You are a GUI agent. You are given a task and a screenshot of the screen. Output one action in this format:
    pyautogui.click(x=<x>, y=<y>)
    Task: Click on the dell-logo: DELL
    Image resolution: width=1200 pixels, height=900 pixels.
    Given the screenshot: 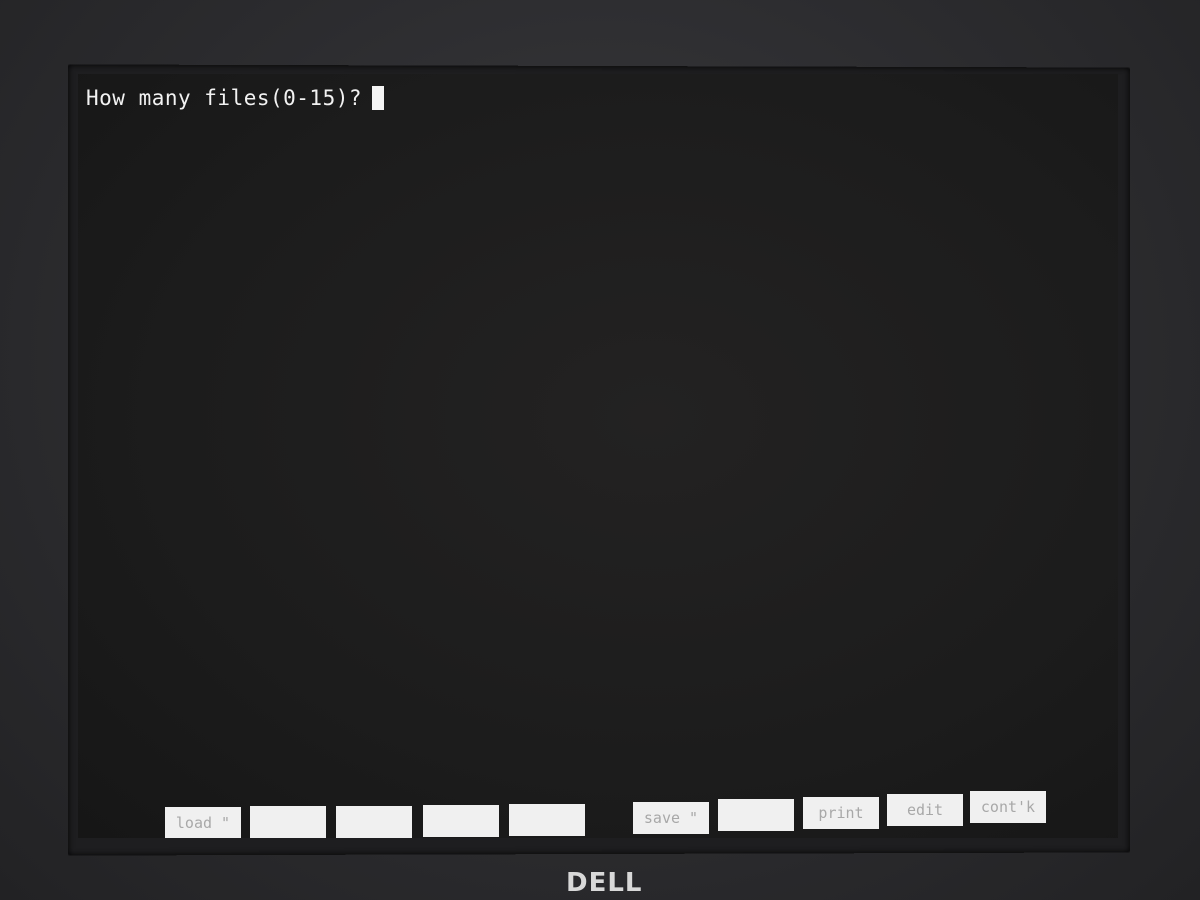 What is the action you would take?
    pyautogui.click(x=604, y=883)
    